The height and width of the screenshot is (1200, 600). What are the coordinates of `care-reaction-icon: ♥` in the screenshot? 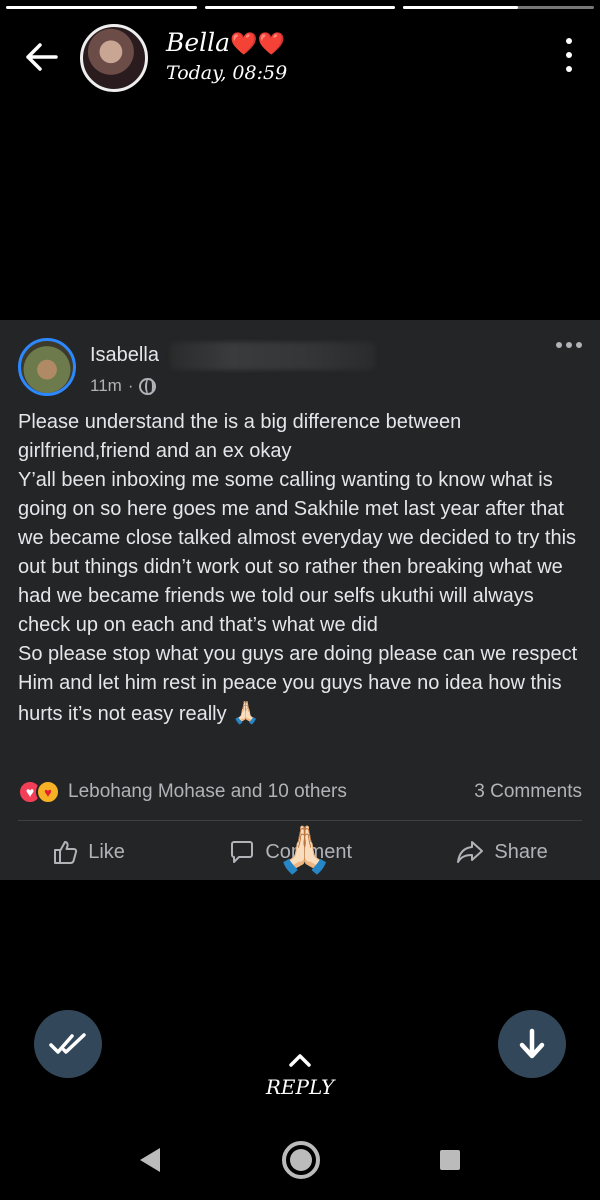 It's located at (48, 792).